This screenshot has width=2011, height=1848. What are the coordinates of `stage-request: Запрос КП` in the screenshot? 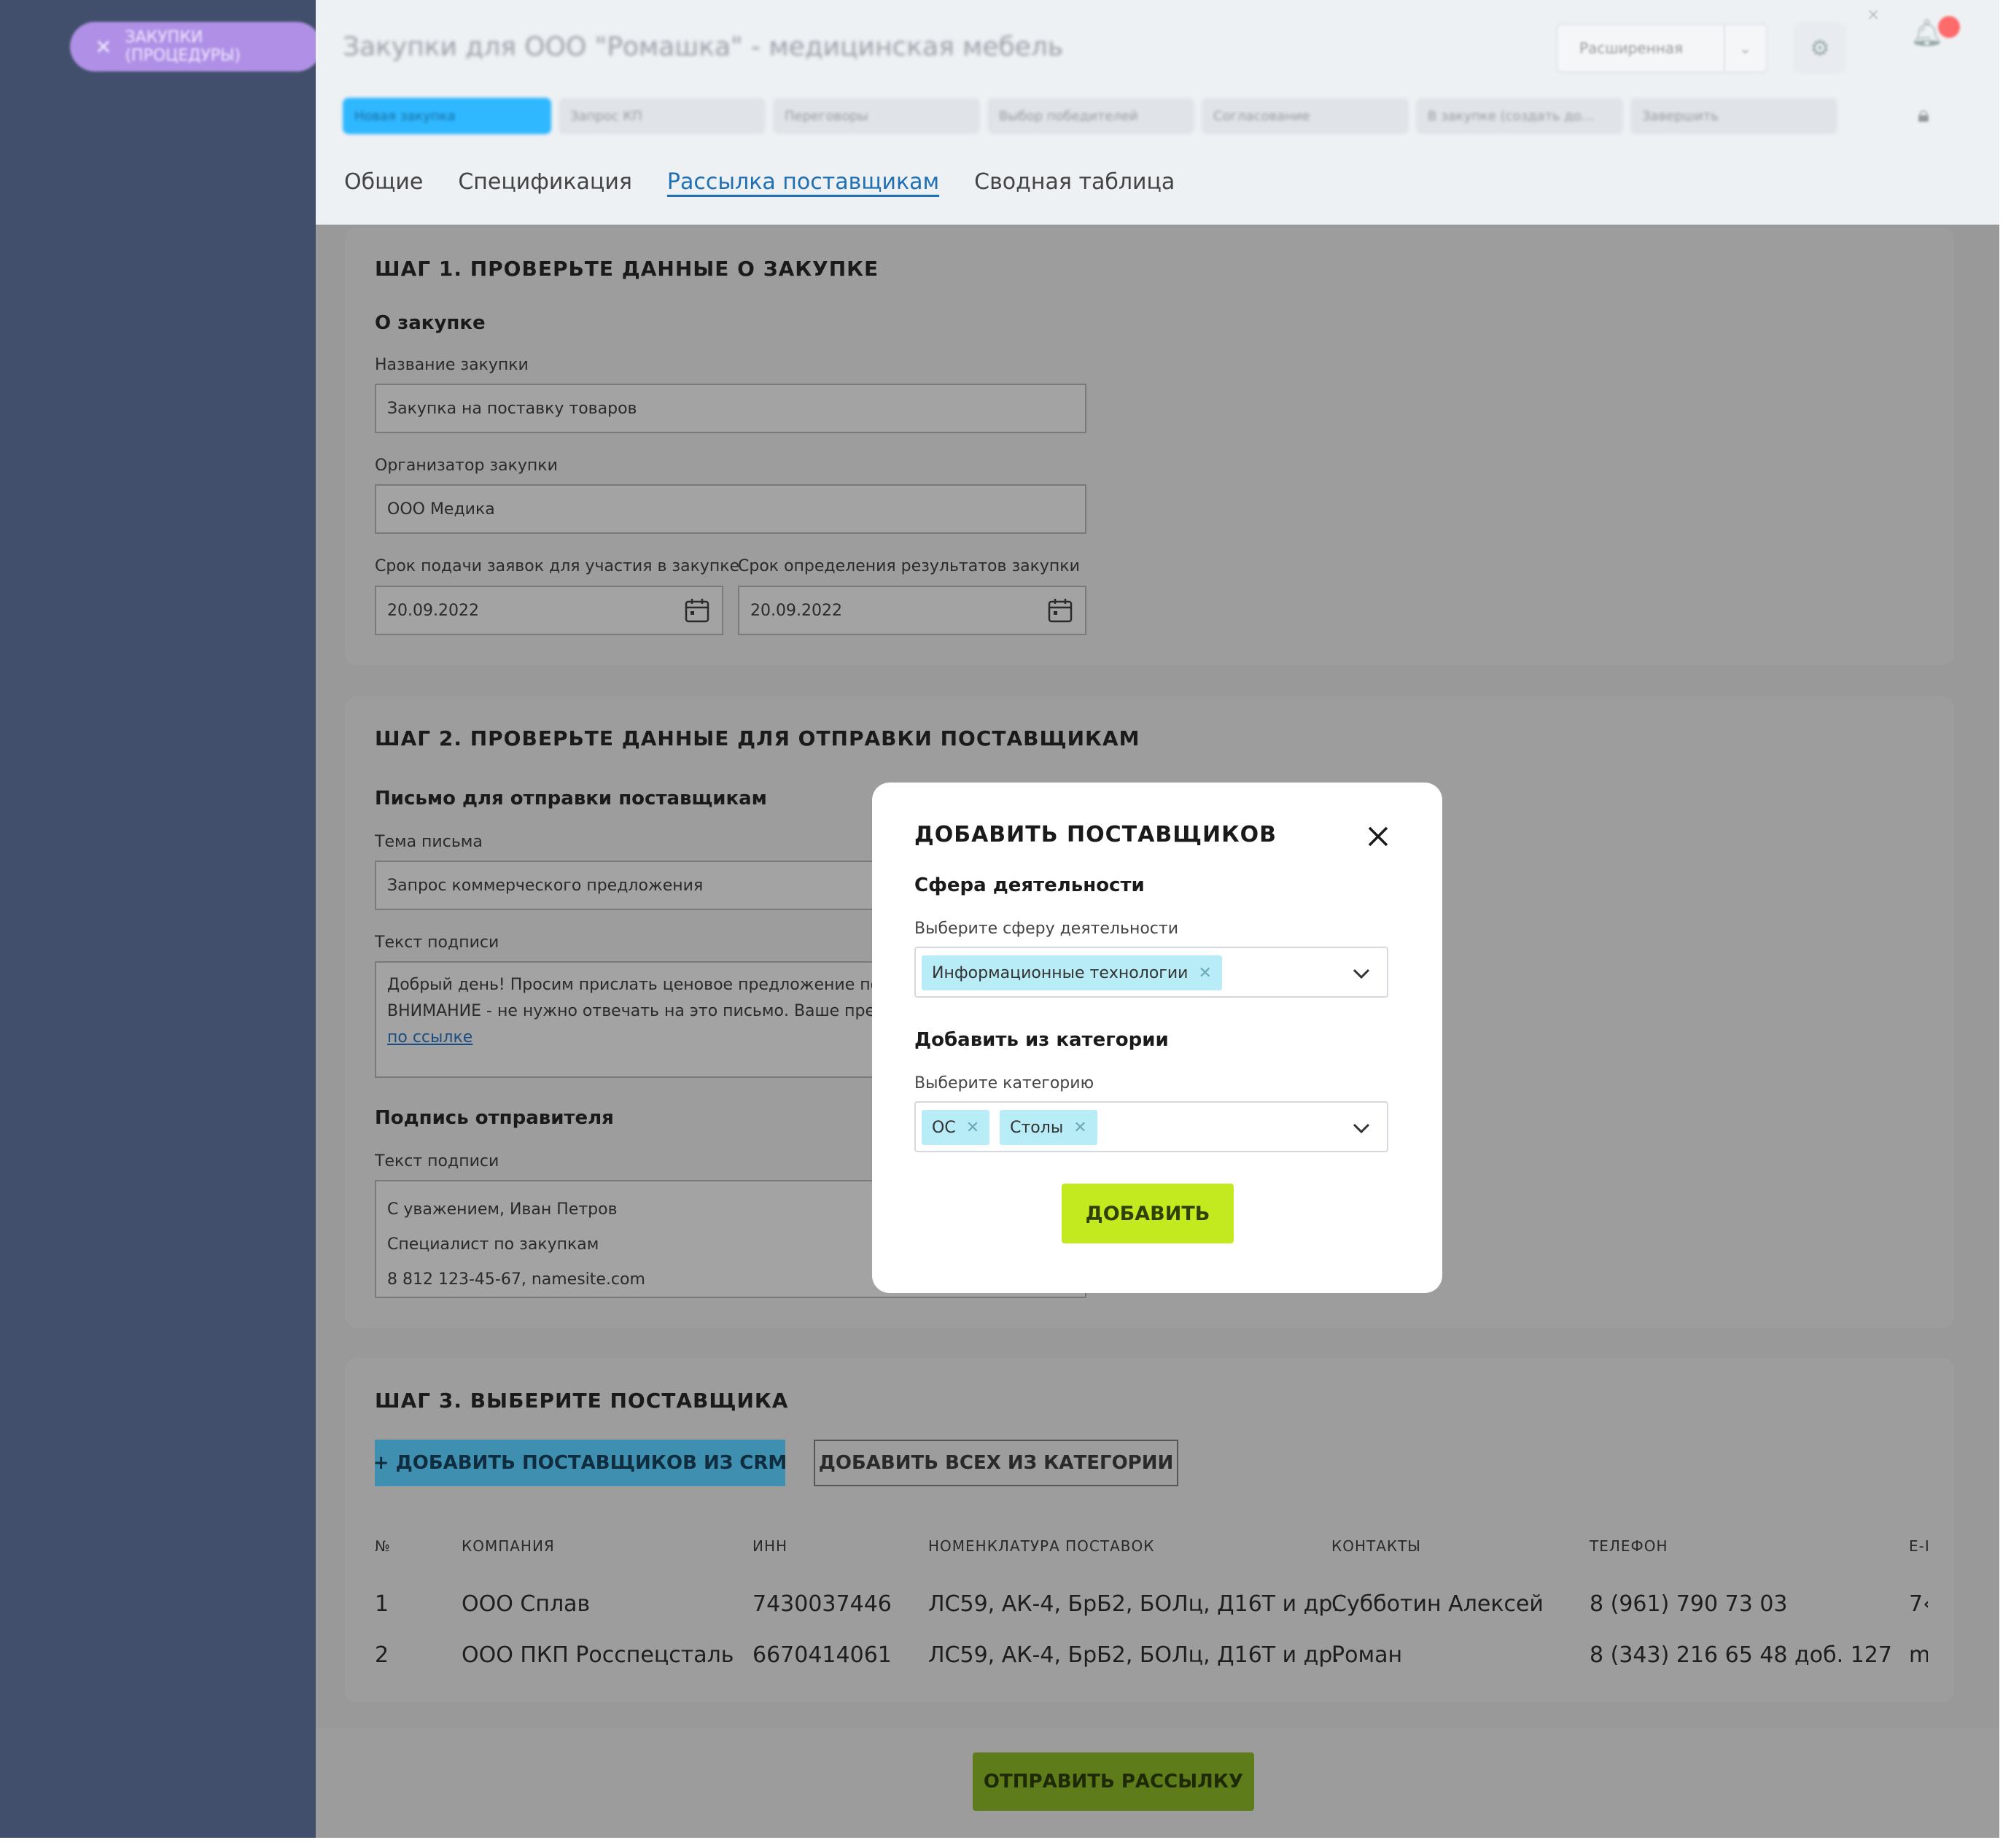 It's located at (662, 116).